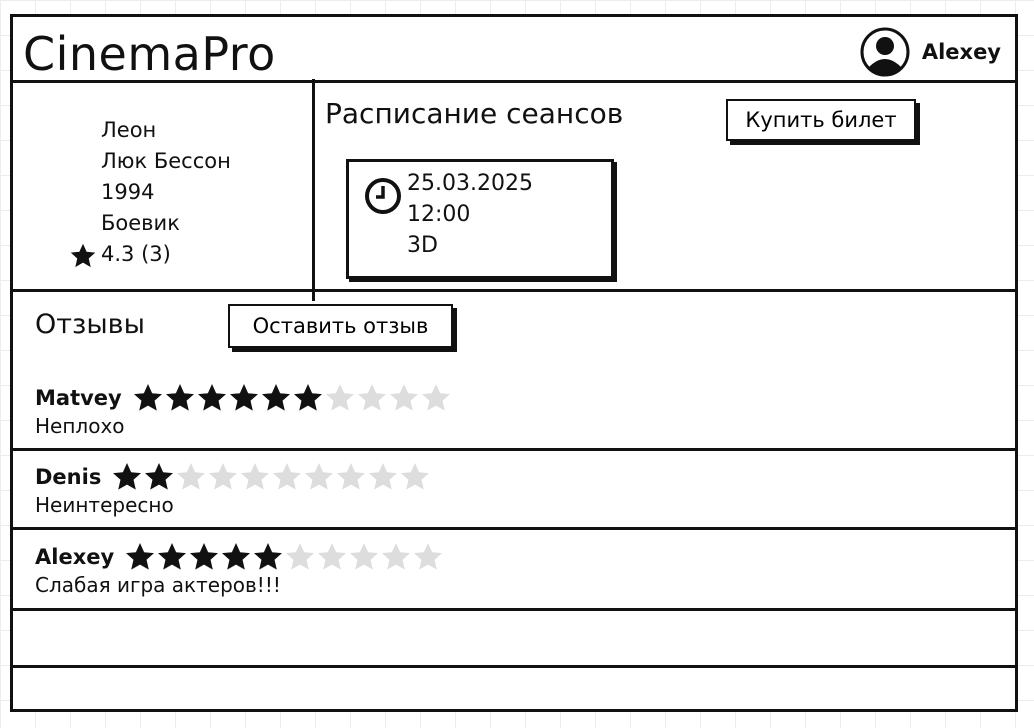  Describe the element at coordinates (514, 290) in the screenshot. I see `info-bottom-divider` at that location.